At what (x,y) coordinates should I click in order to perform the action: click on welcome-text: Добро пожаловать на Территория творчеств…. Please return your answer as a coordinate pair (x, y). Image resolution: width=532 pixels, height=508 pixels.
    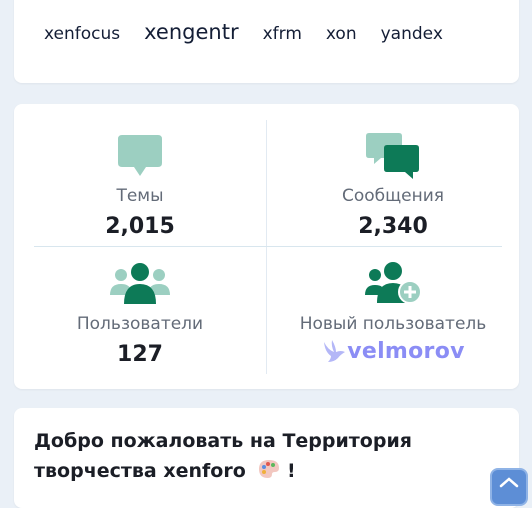
    Looking at the image, I should click on (223, 456).